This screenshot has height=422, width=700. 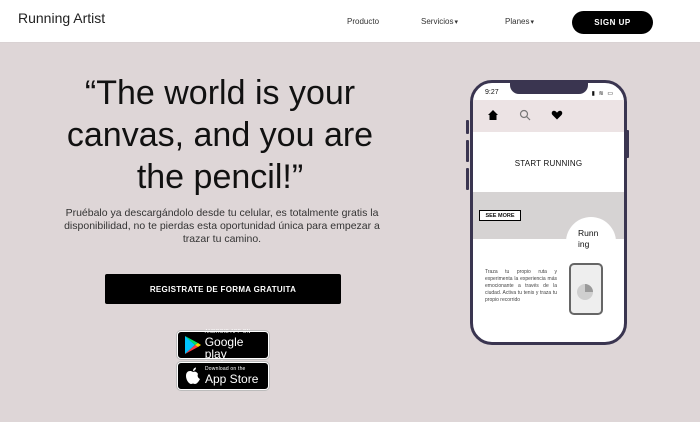 I want to click on nav-item-producto: Producto, so click(x=363, y=21).